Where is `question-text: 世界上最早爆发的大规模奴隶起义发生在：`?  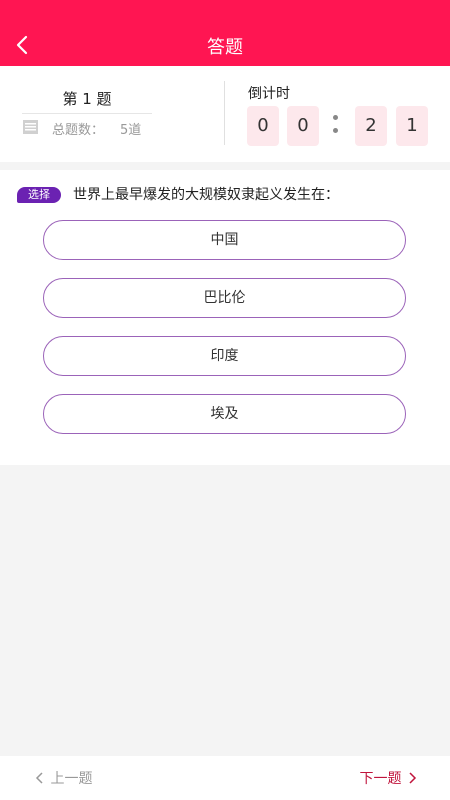 question-text: 世界上最早爆发的大规模奴隶起义发生在： is located at coordinates (206, 195).